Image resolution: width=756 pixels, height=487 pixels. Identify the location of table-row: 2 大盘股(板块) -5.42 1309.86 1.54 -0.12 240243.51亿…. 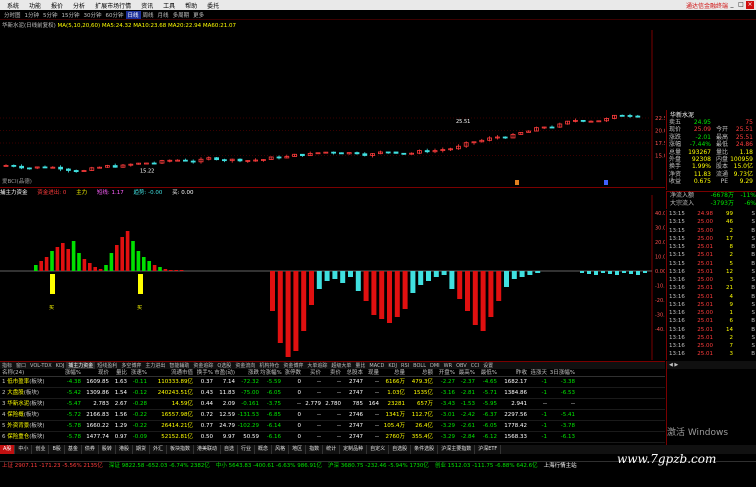
(332, 393).